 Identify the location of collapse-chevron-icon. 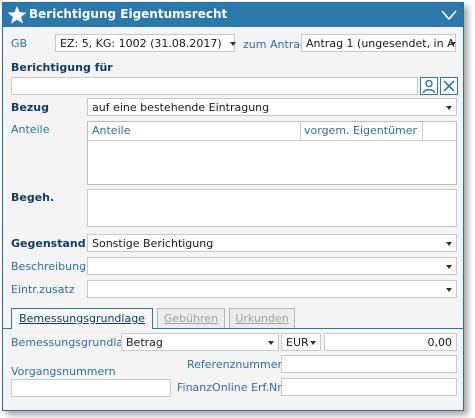
(449, 15).